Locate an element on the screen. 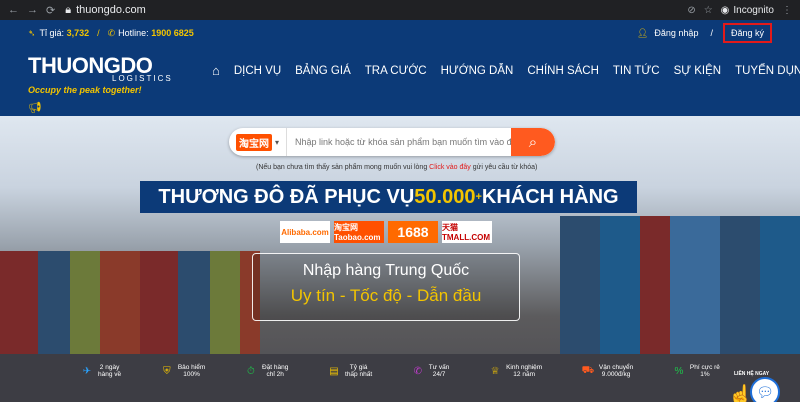 The width and height of the screenshot is (800, 402). rate-label: Tỉ giá: is located at coordinates (52, 33).